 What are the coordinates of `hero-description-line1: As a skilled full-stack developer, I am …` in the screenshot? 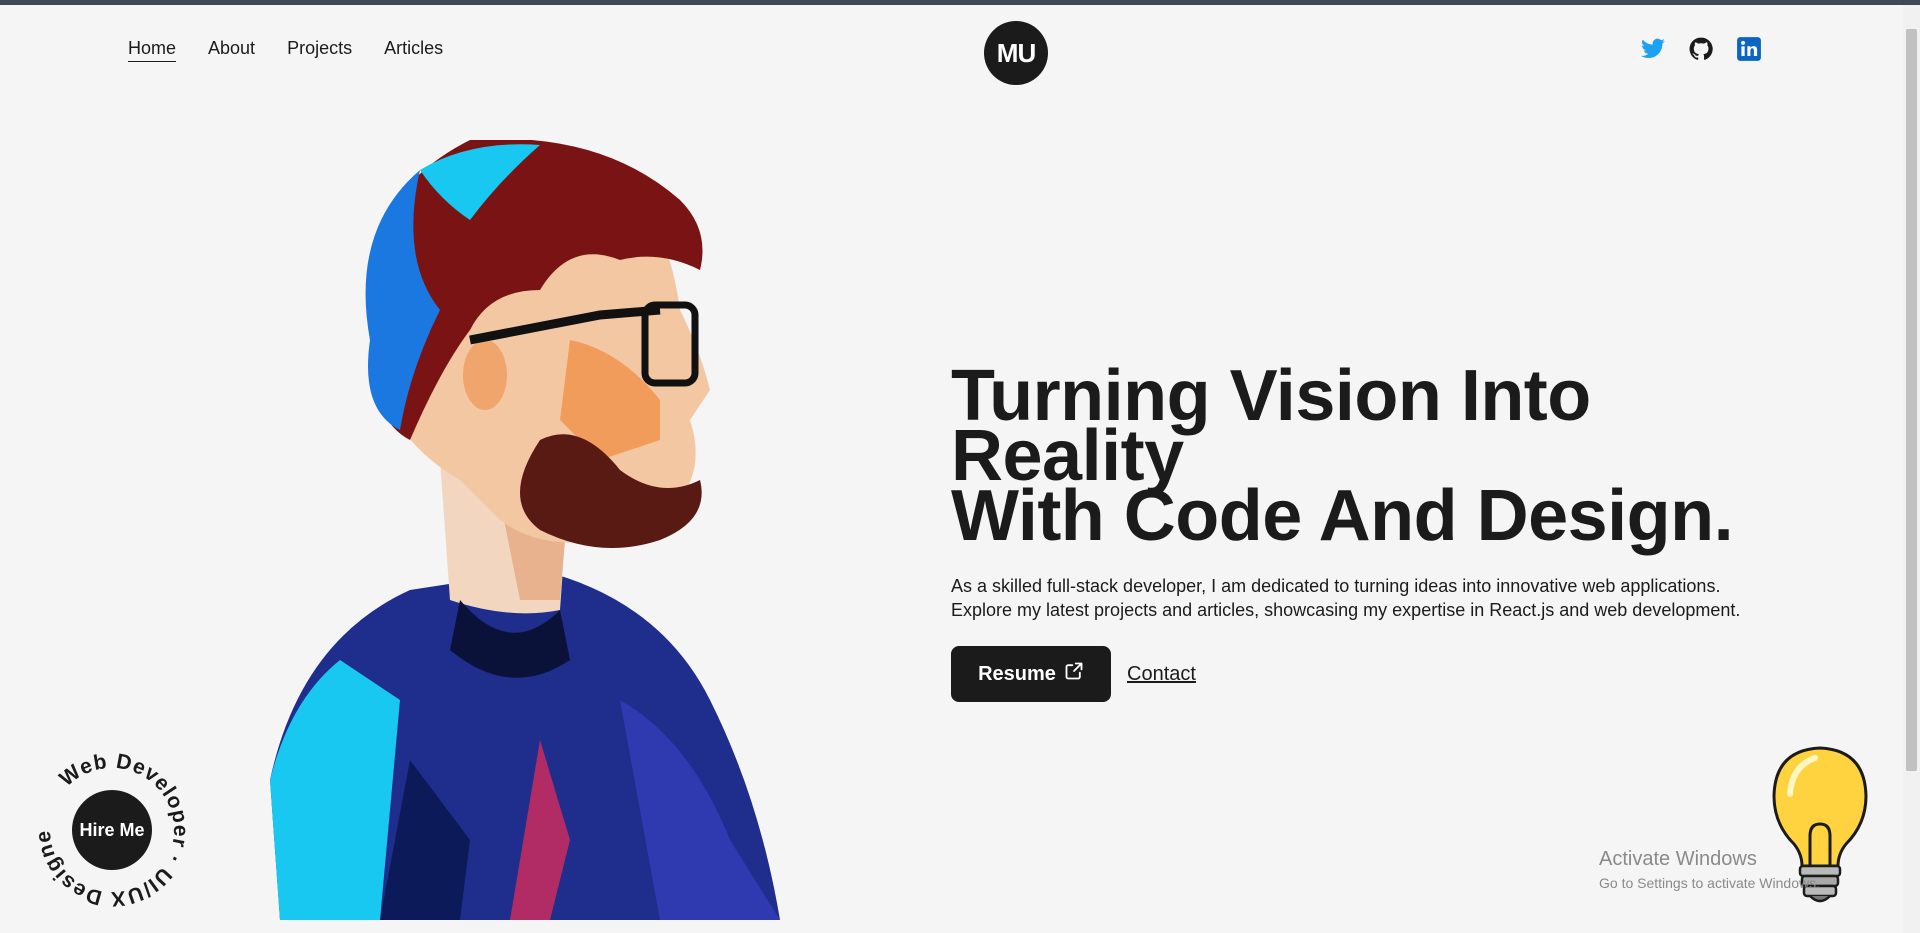 It's located at (1336, 586).